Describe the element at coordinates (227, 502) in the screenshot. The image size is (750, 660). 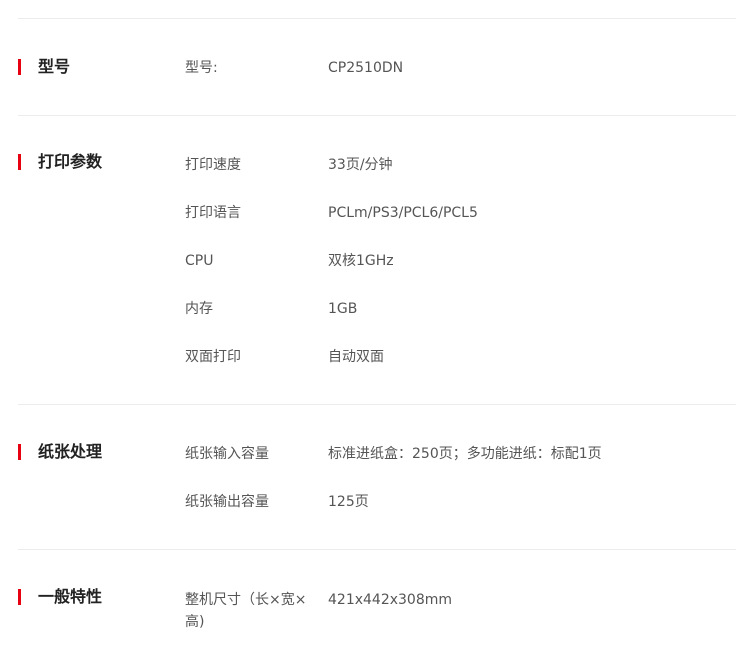
I see `spec-label-paper-output: 纸张输出容量` at that location.